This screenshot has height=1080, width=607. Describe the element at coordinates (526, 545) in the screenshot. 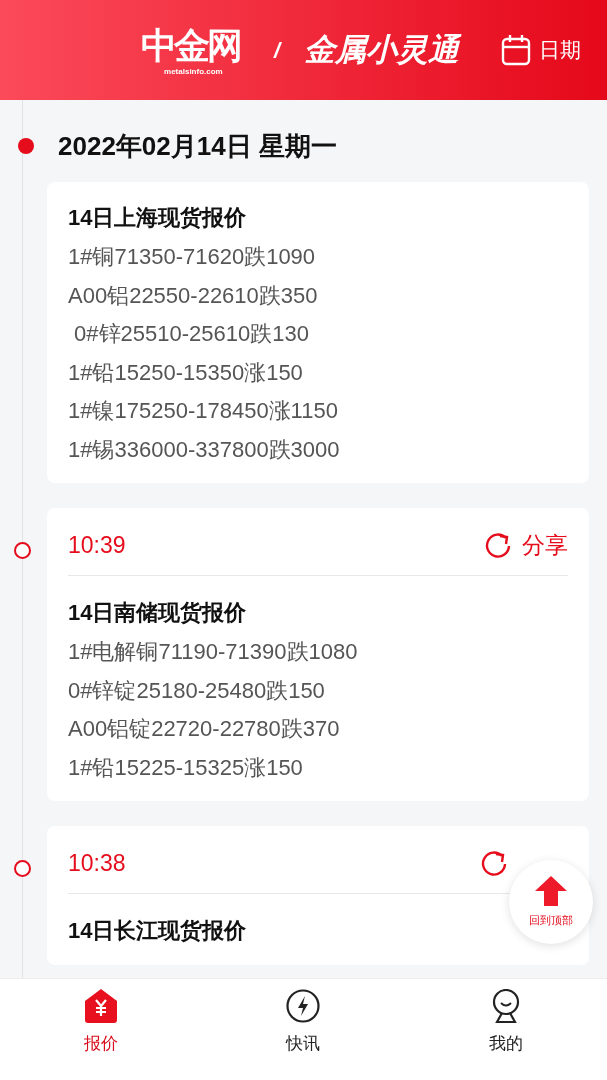

I see `share-button: 分享` at that location.